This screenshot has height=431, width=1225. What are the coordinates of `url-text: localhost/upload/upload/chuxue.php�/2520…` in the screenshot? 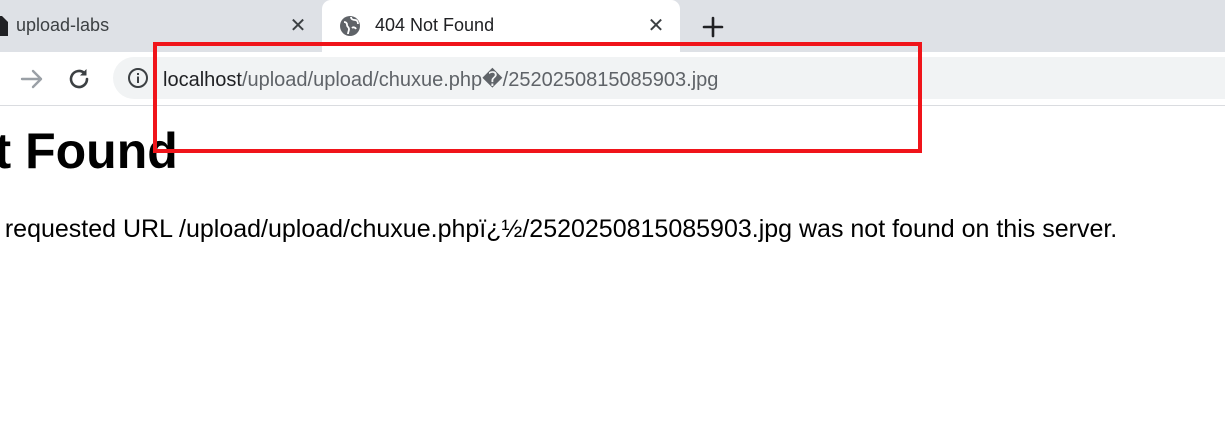 It's located at (440, 79).